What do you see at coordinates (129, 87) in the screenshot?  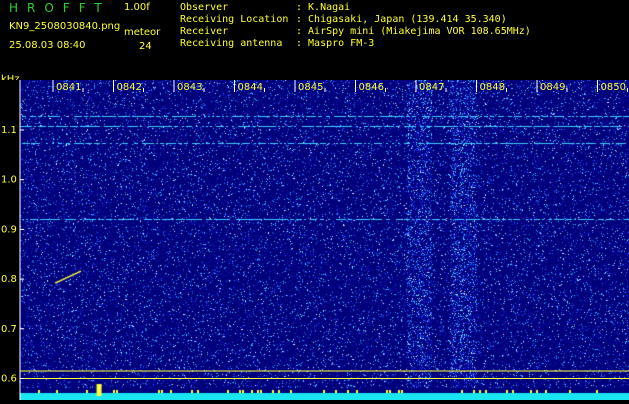 I see `x-tick-label: 0842` at bounding box center [129, 87].